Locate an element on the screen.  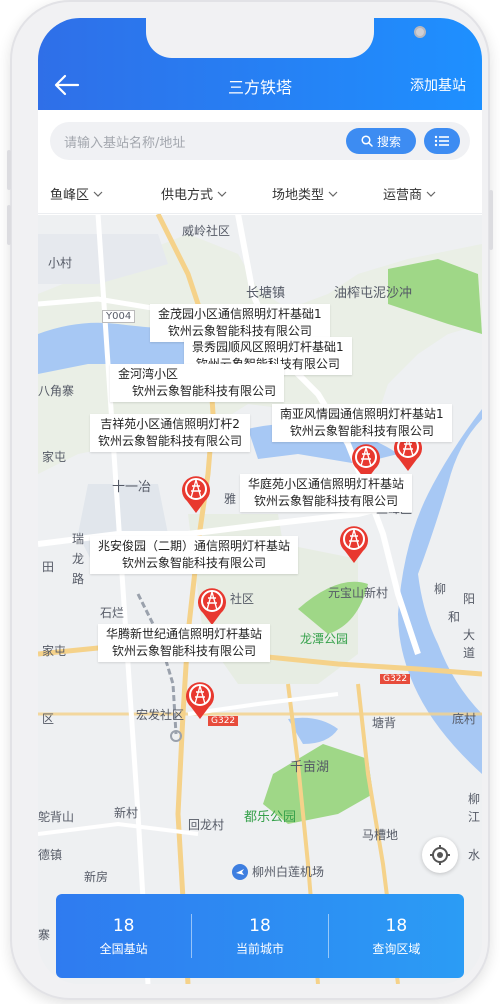
airplane-icon is located at coordinates (240, 871).